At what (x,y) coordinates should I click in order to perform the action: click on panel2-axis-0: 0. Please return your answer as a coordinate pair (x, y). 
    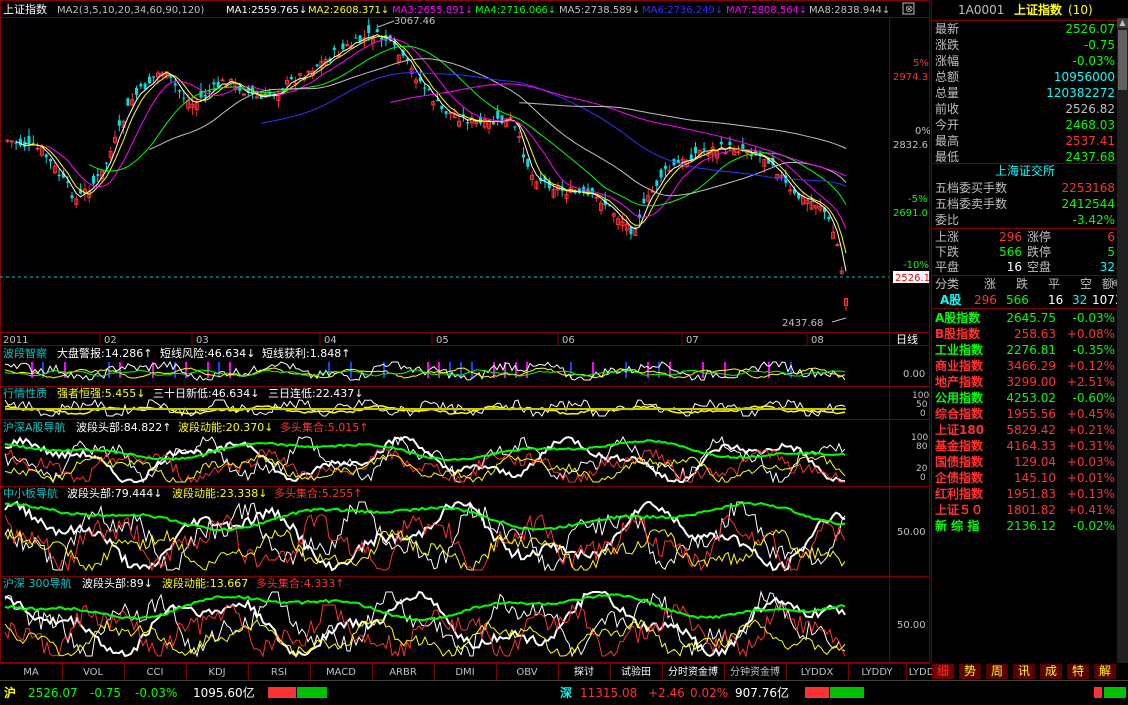
    Looking at the image, I should click on (923, 414).